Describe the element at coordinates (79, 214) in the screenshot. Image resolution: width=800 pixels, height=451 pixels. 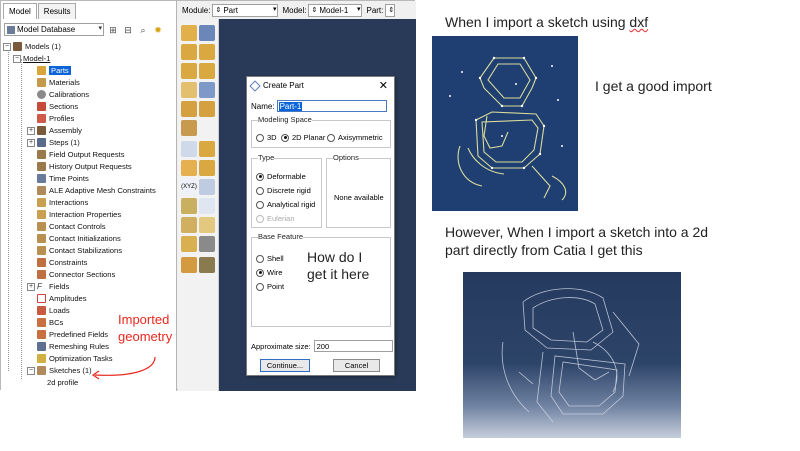
I see `tree-node-interaction-properties: Interaction Properties` at that location.